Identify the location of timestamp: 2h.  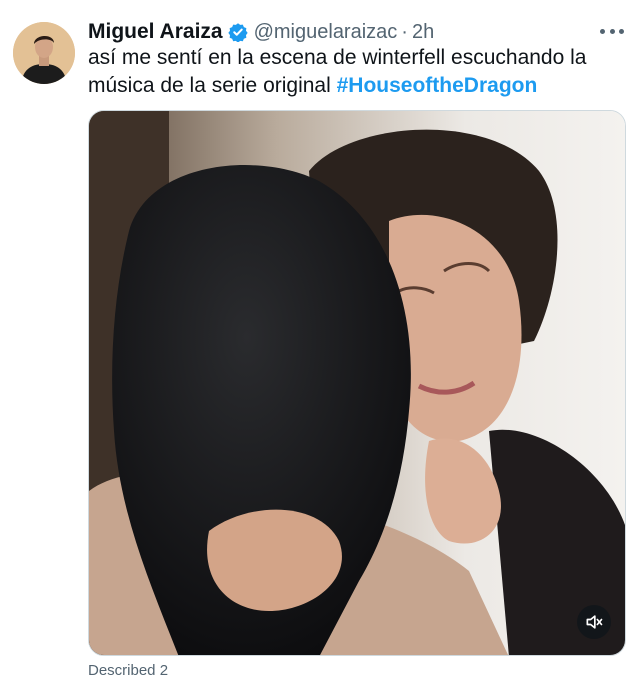
(423, 32).